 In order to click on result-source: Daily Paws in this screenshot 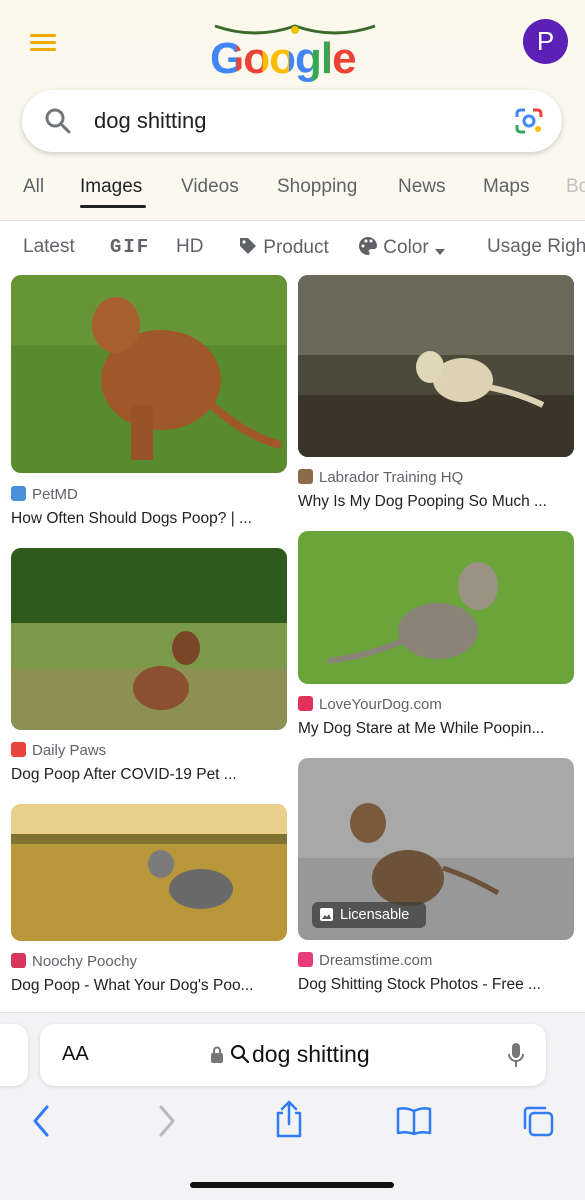, I will do `click(58, 750)`.